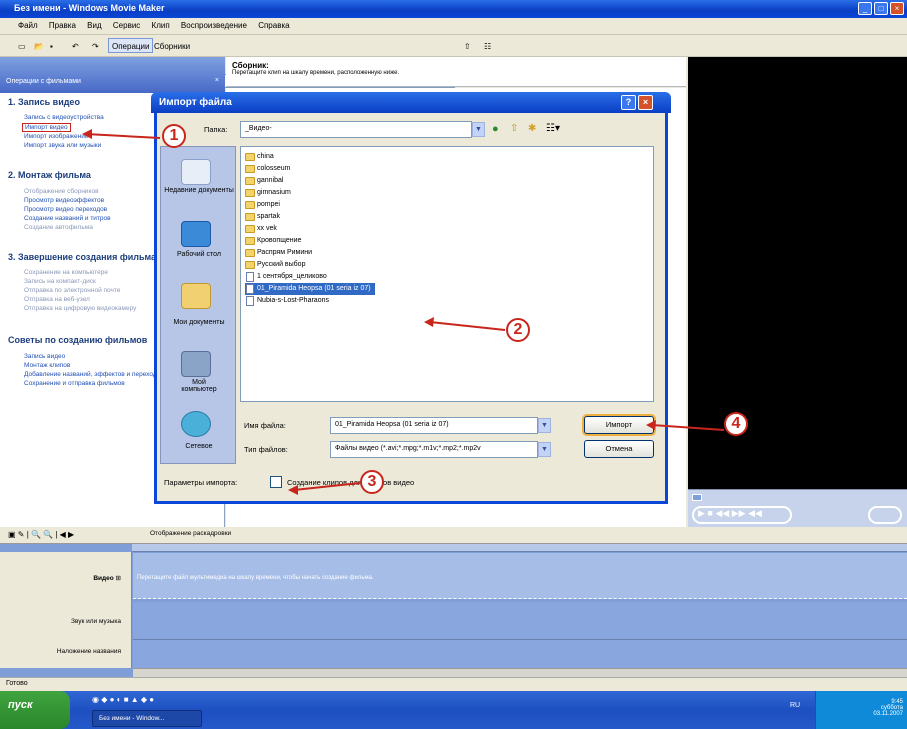 The height and width of the screenshot is (729, 907). I want to click on callout-2: 2, so click(518, 330).